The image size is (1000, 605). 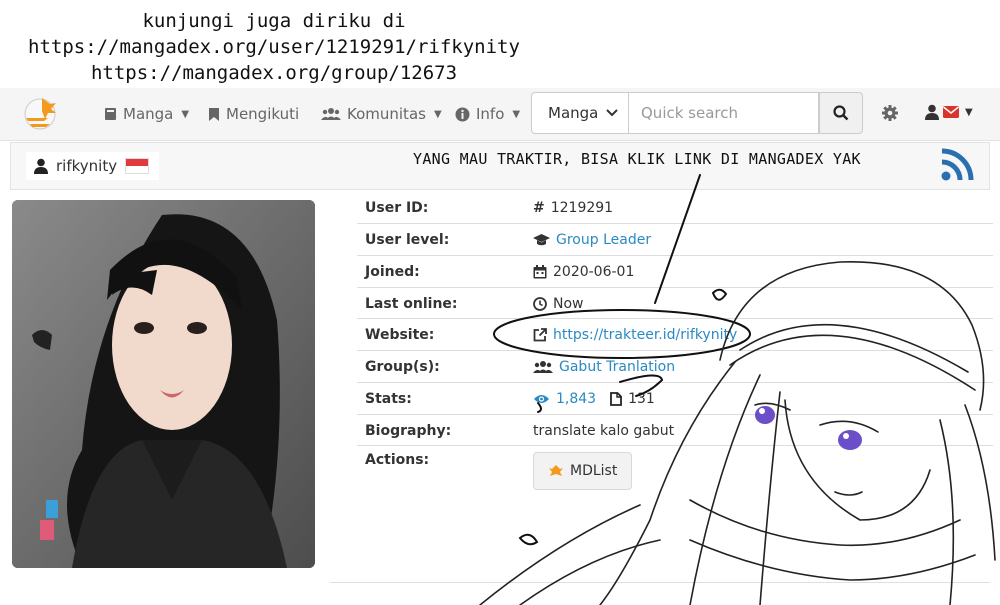 I want to click on row-user-id: User ID: # 1219291, so click(x=675, y=208).